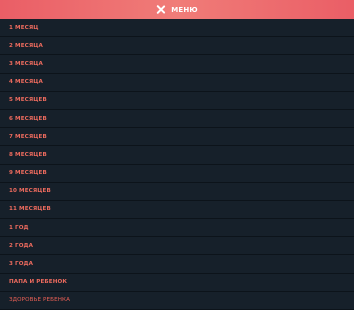 This screenshot has height=310, width=354. I want to click on menu-item-5-months: 5 МЕСЯЦЕВ, so click(177, 100).